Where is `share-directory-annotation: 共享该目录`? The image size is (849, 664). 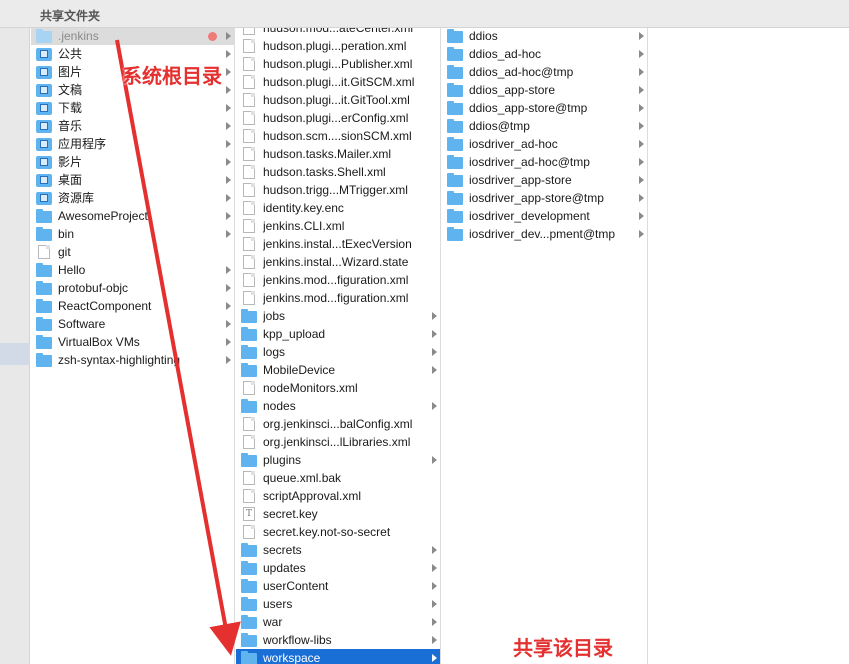
share-directory-annotation: 共享该目录 is located at coordinates (563, 648).